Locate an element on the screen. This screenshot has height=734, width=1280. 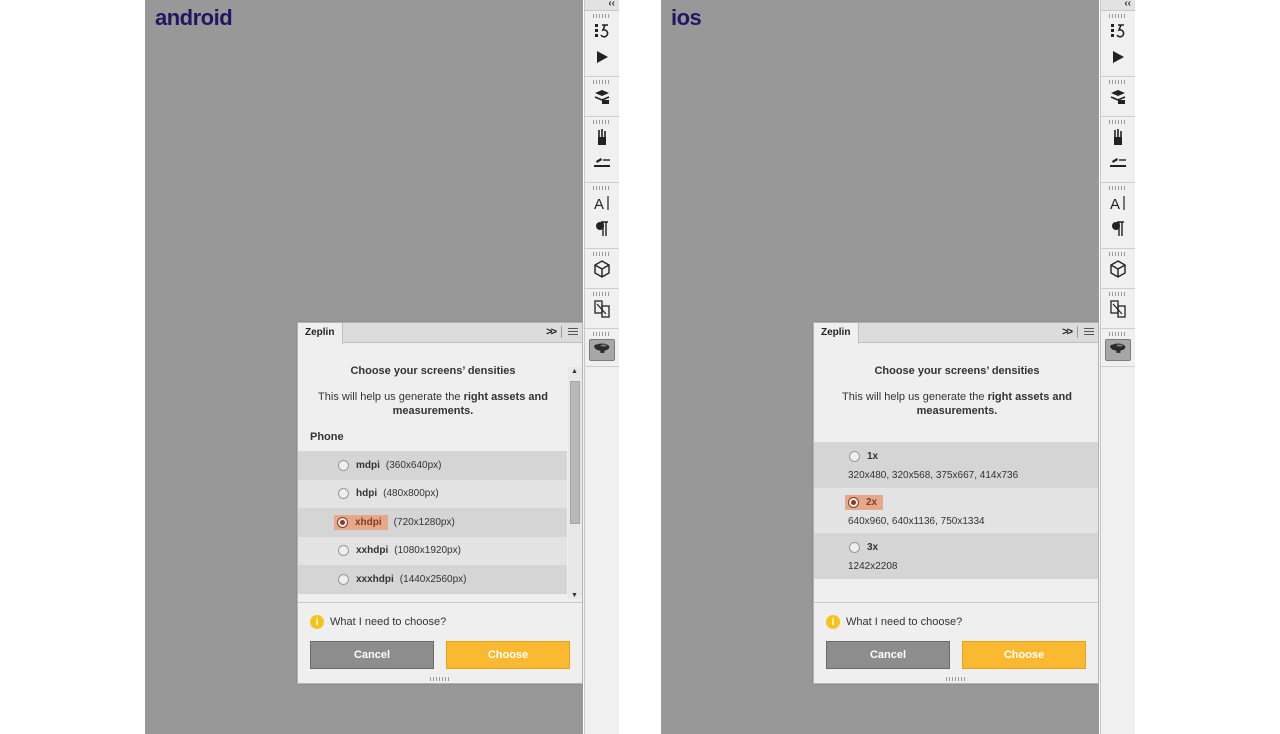
zeplin-icon is located at coordinates (602, 350).